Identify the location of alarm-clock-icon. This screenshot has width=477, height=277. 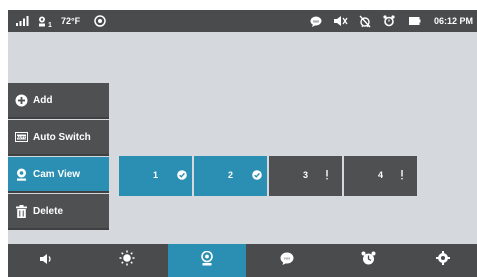
(368, 261).